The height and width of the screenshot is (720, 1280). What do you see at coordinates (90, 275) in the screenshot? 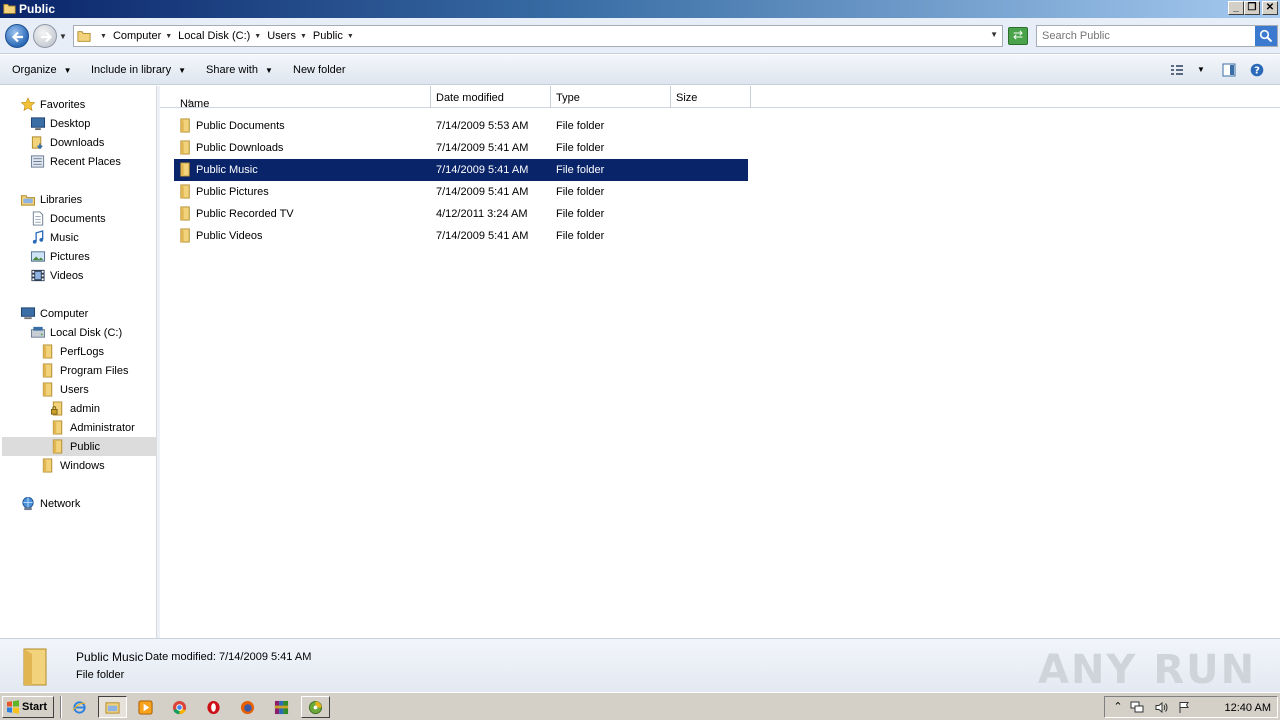
I see `nav-videos: Videos` at bounding box center [90, 275].